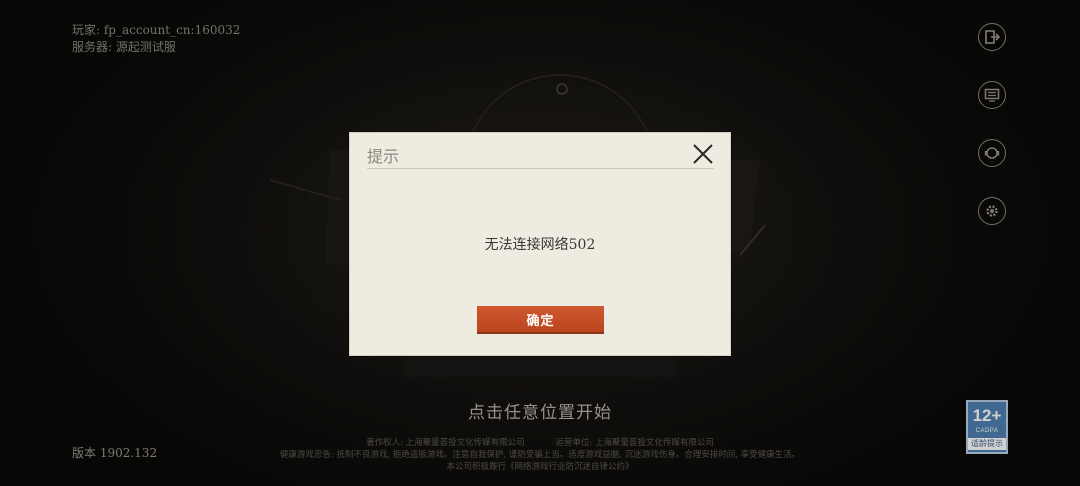 Image resolution: width=1080 pixels, height=486 pixels. What do you see at coordinates (383, 156) in the screenshot?
I see `dialog-title: 提示` at bounding box center [383, 156].